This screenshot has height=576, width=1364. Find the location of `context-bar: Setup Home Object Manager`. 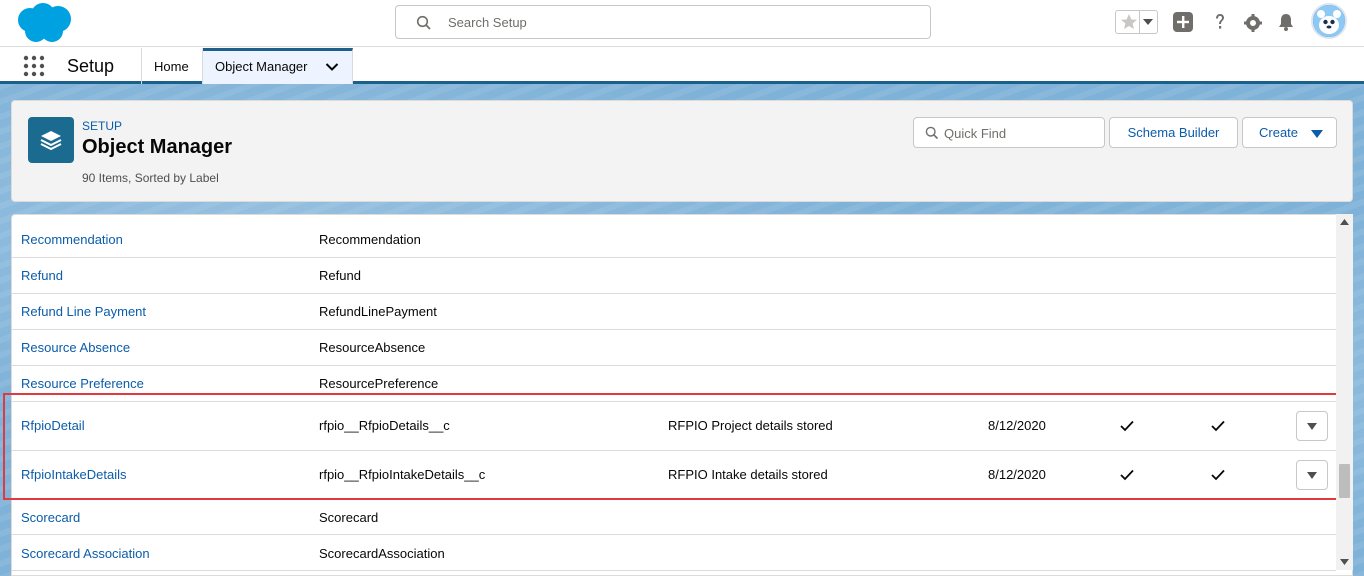

context-bar: Setup Home Object Manager is located at coordinates (682, 66).